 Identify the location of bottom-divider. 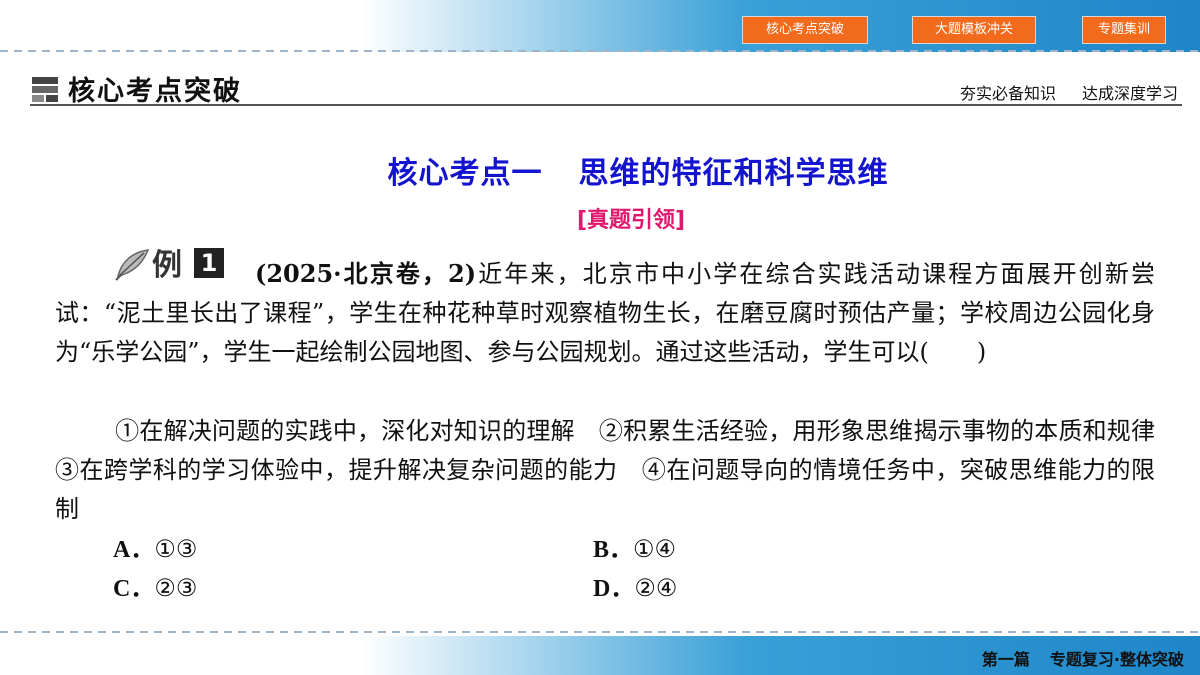
(600, 632).